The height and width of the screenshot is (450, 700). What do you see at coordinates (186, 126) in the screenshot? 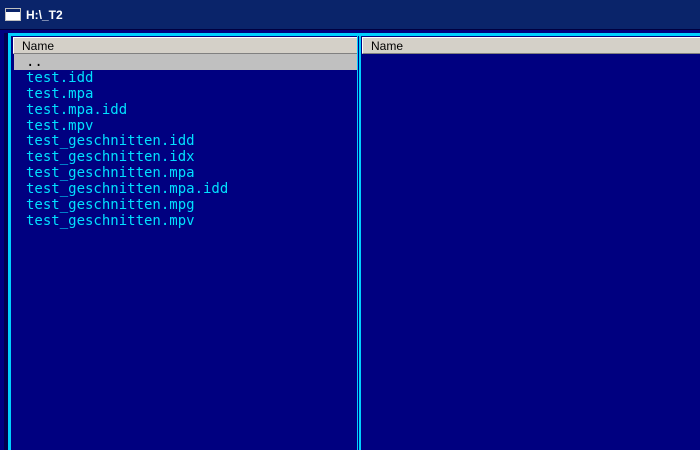
I see `file-list-item: test.mpv` at bounding box center [186, 126].